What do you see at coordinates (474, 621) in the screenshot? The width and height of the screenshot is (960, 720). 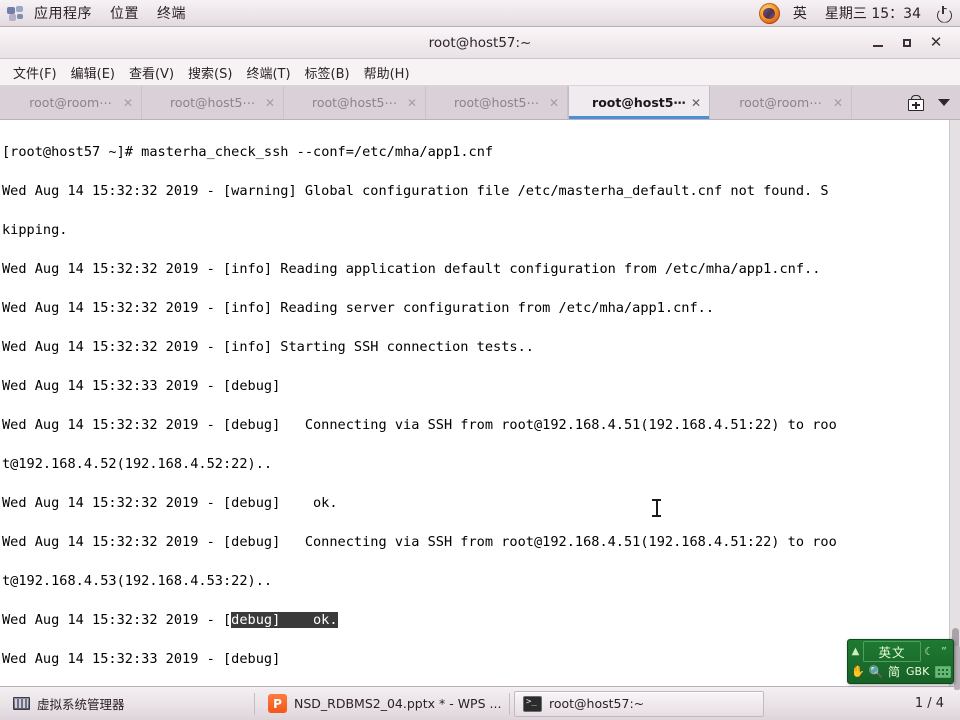 I see `terminal-line-selected: Wed Aug 14 15:32:32 2019 - [debug] ok.` at bounding box center [474, 621].